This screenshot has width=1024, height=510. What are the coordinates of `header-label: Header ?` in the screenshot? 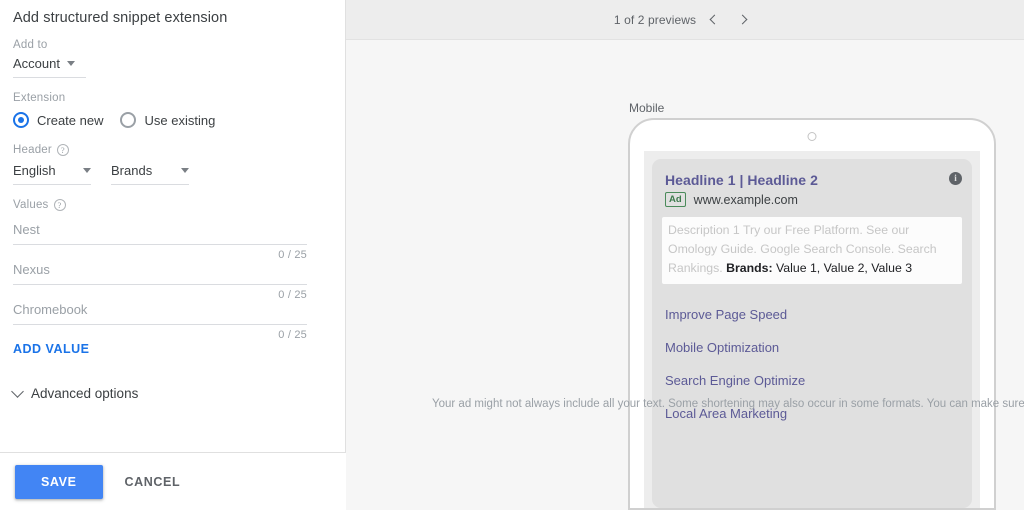 It's located at (41, 150).